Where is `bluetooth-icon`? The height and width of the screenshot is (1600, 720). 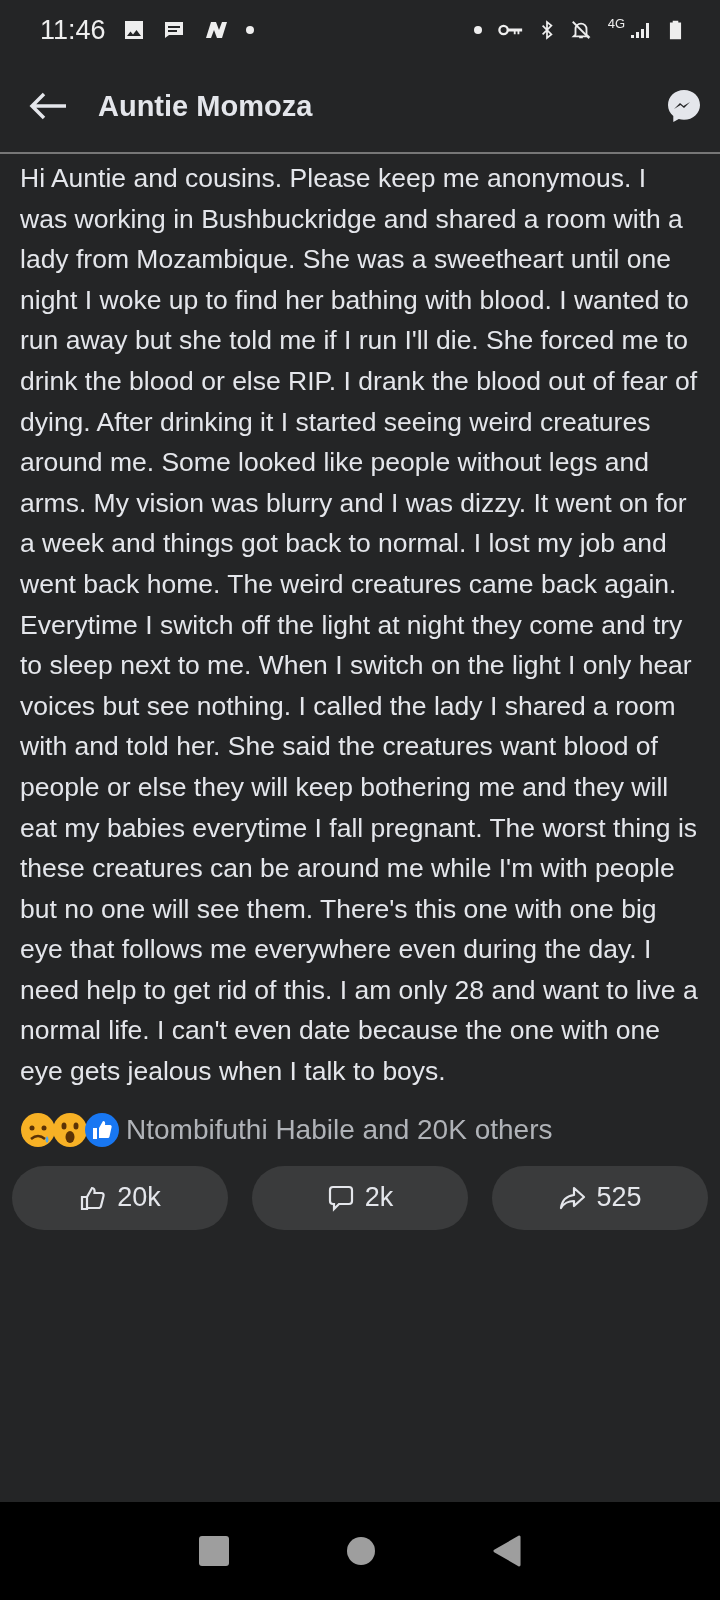
bluetooth-icon is located at coordinates (546, 30).